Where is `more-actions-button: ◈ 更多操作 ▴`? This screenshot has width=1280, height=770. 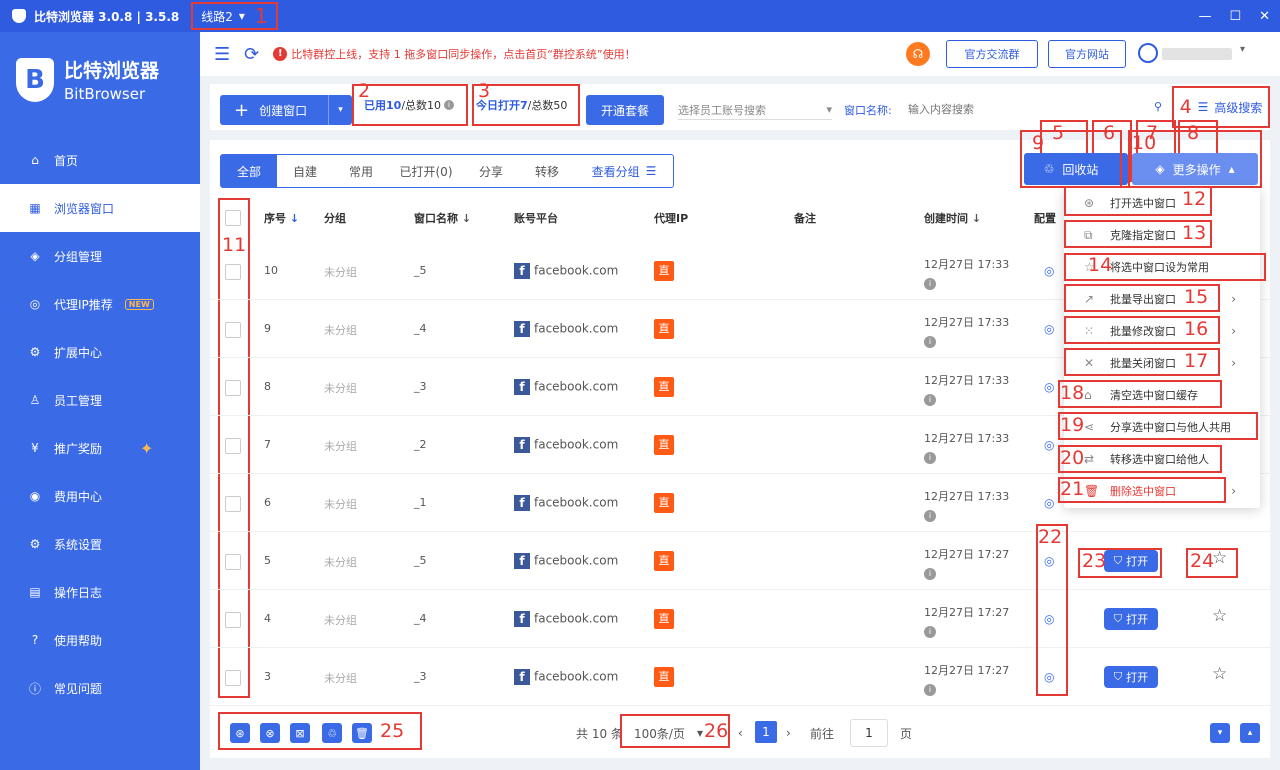
more-actions-button: ◈ 更多操作 ▴ is located at coordinates (1195, 169).